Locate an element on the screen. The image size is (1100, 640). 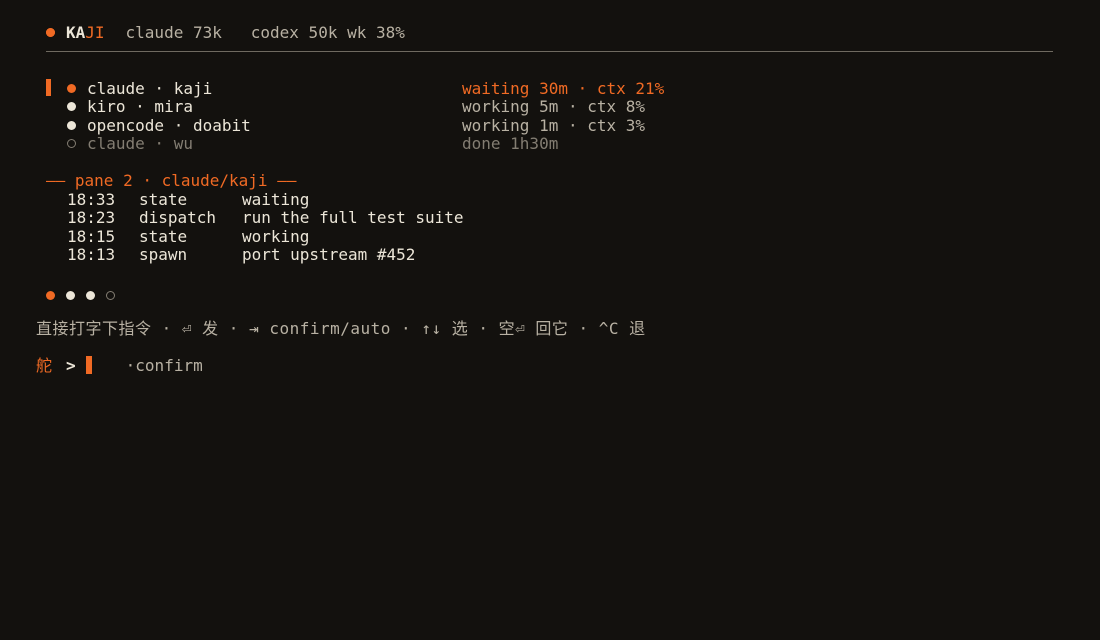
prompt-suggestion: ·confirm is located at coordinates (164, 365).